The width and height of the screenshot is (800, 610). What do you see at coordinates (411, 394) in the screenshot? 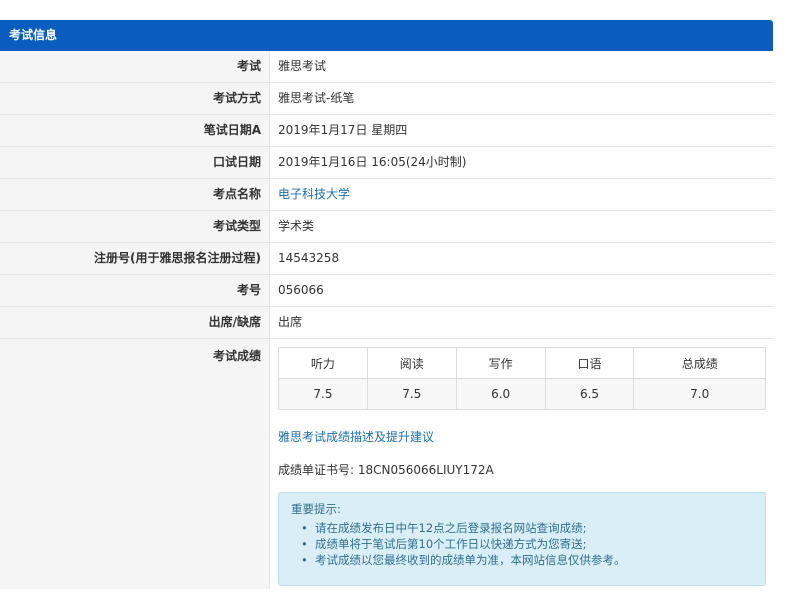
I see `score-reading: 7.5` at bounding box center [411, 394].